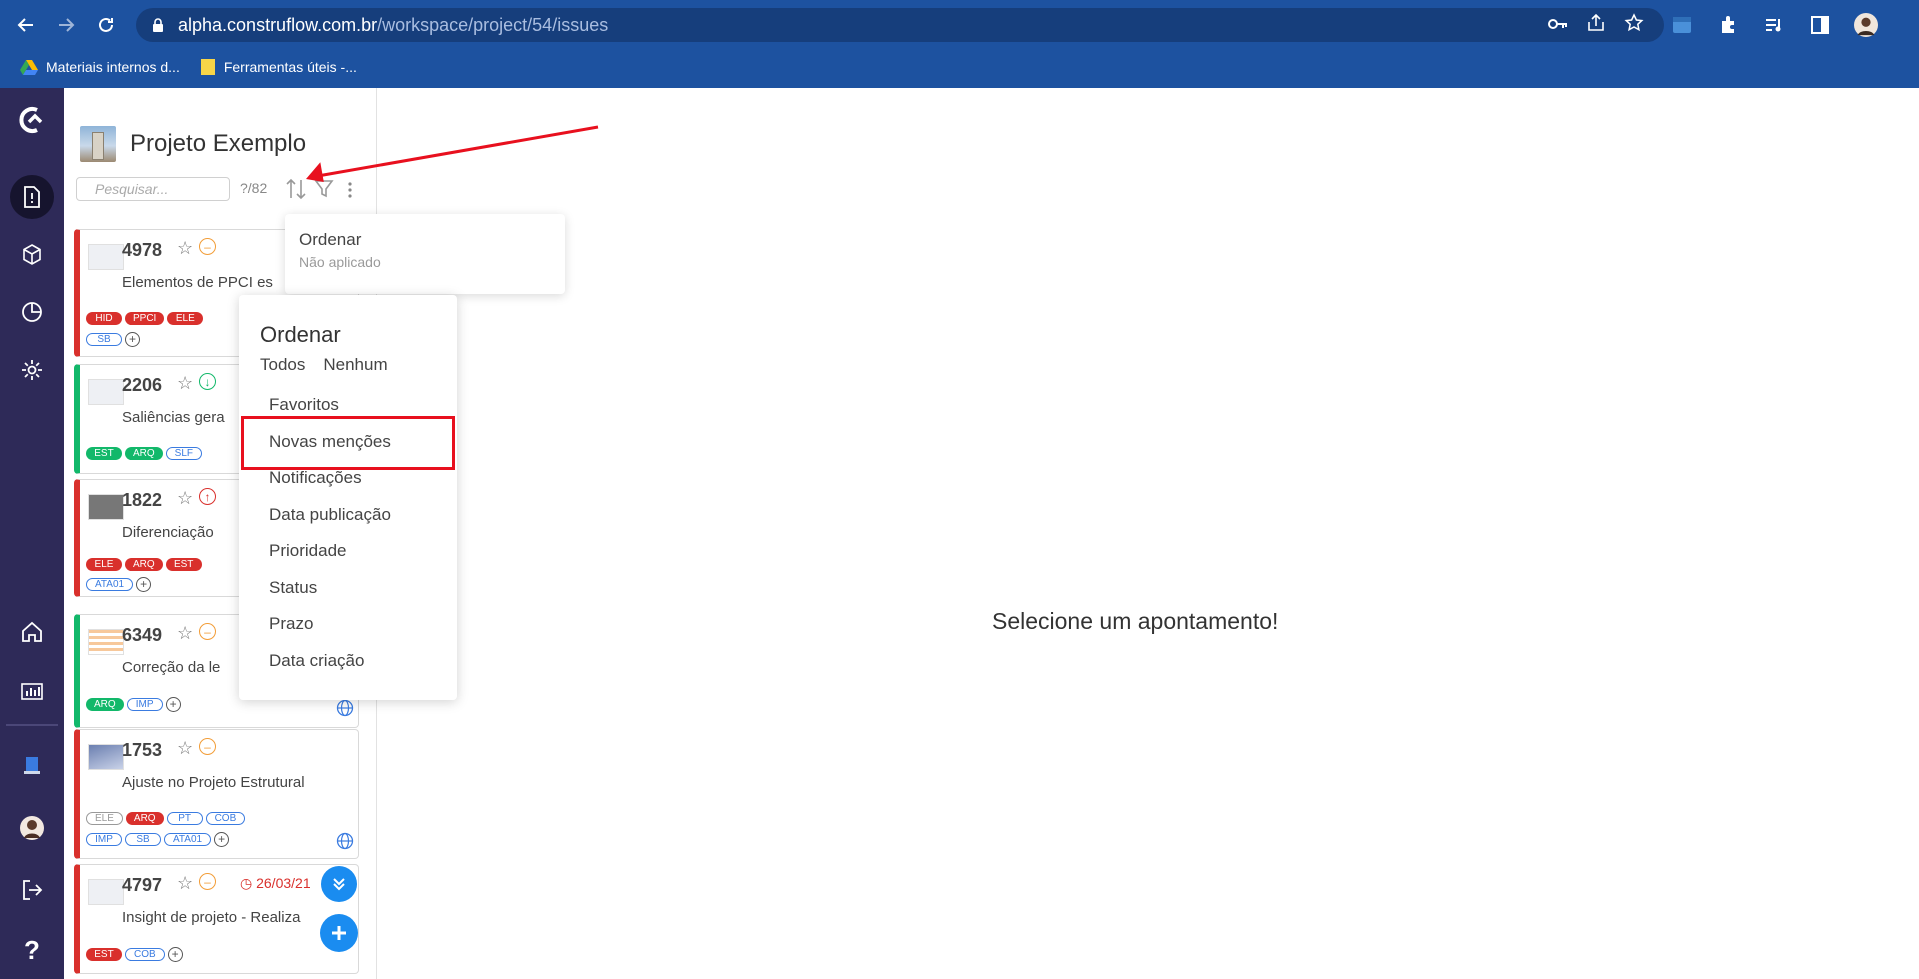  I want to click on reload-button, so click(106, 25).